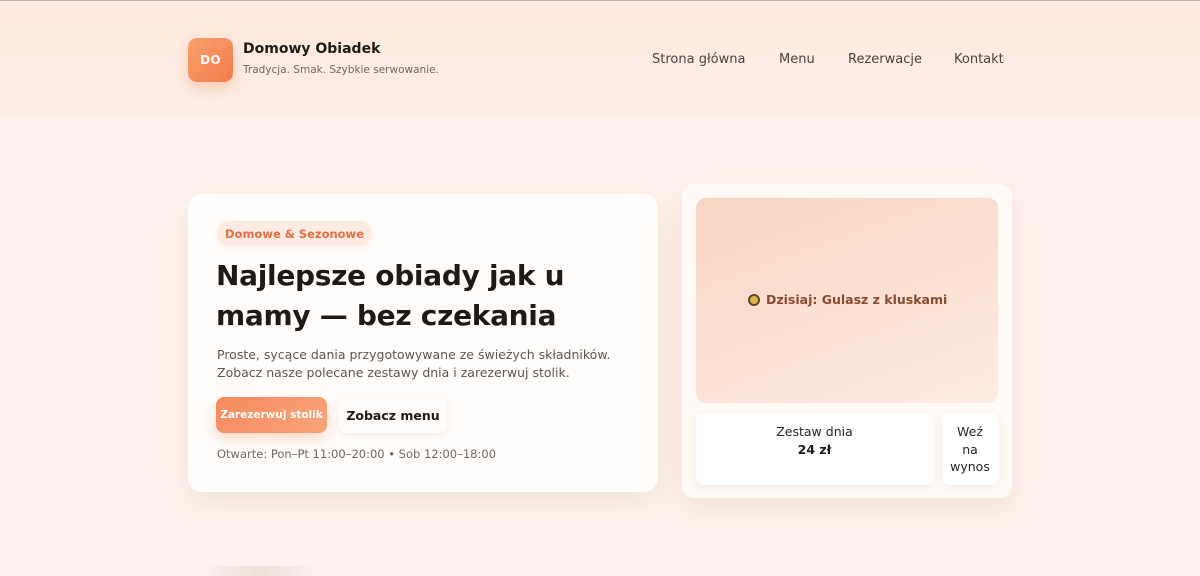  I want to click on view-menu-button: Zobacz menu, so click(393, 415).